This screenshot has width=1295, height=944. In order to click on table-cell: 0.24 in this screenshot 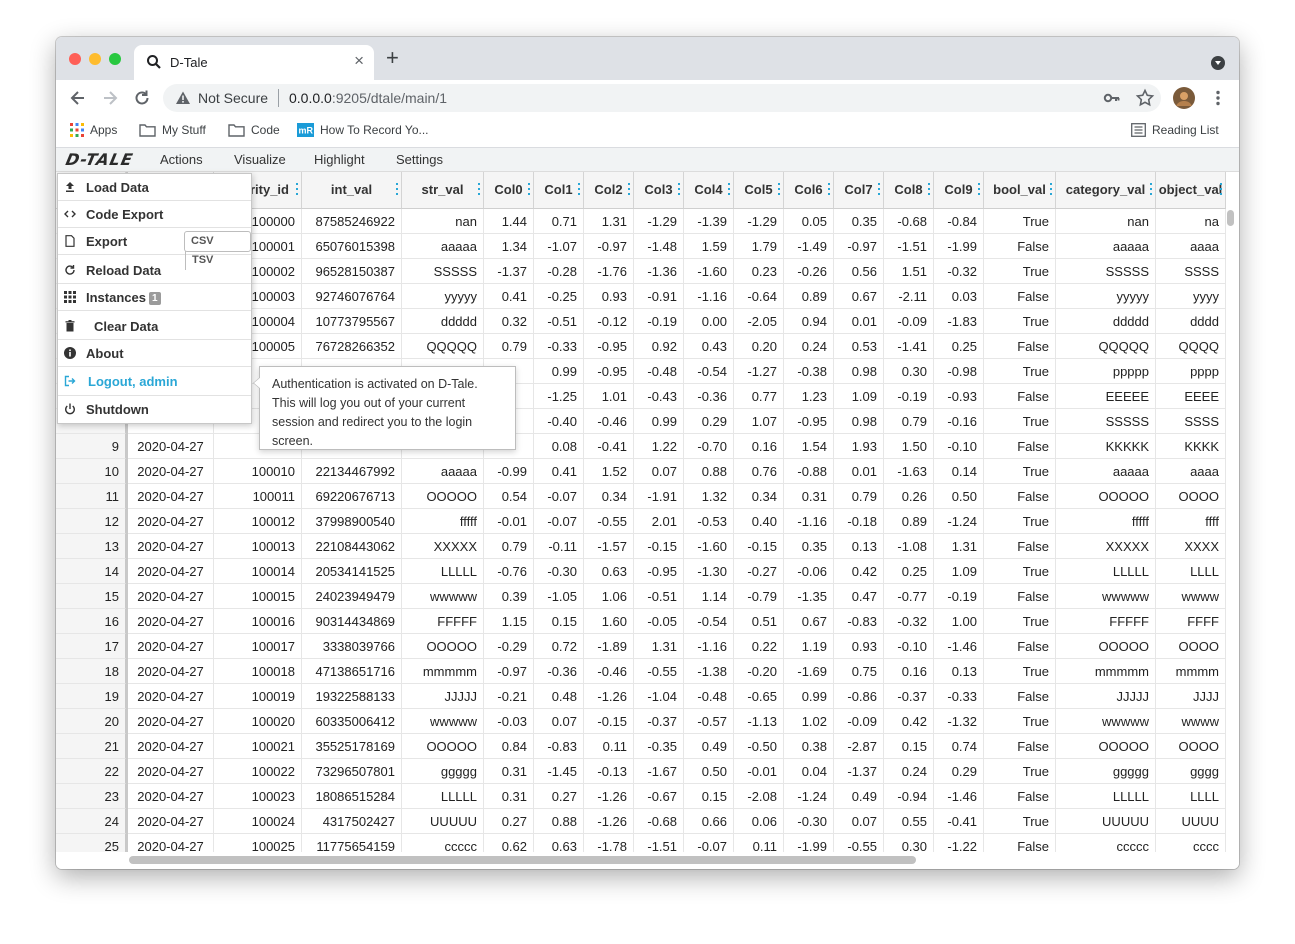, I will do `click(909, 771)`.